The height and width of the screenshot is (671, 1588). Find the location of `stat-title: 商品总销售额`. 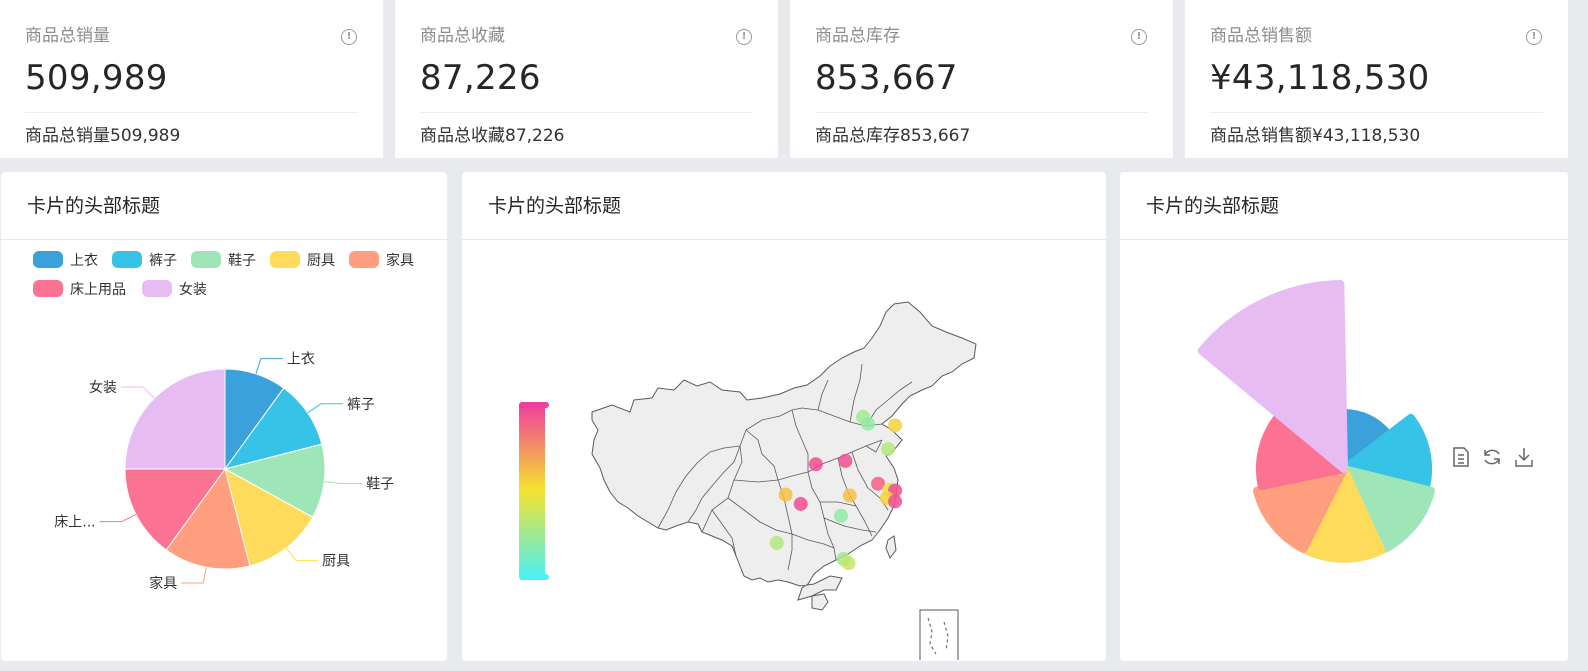

stat-title: 商品总销售额 is located at coordinates (1261, 36).